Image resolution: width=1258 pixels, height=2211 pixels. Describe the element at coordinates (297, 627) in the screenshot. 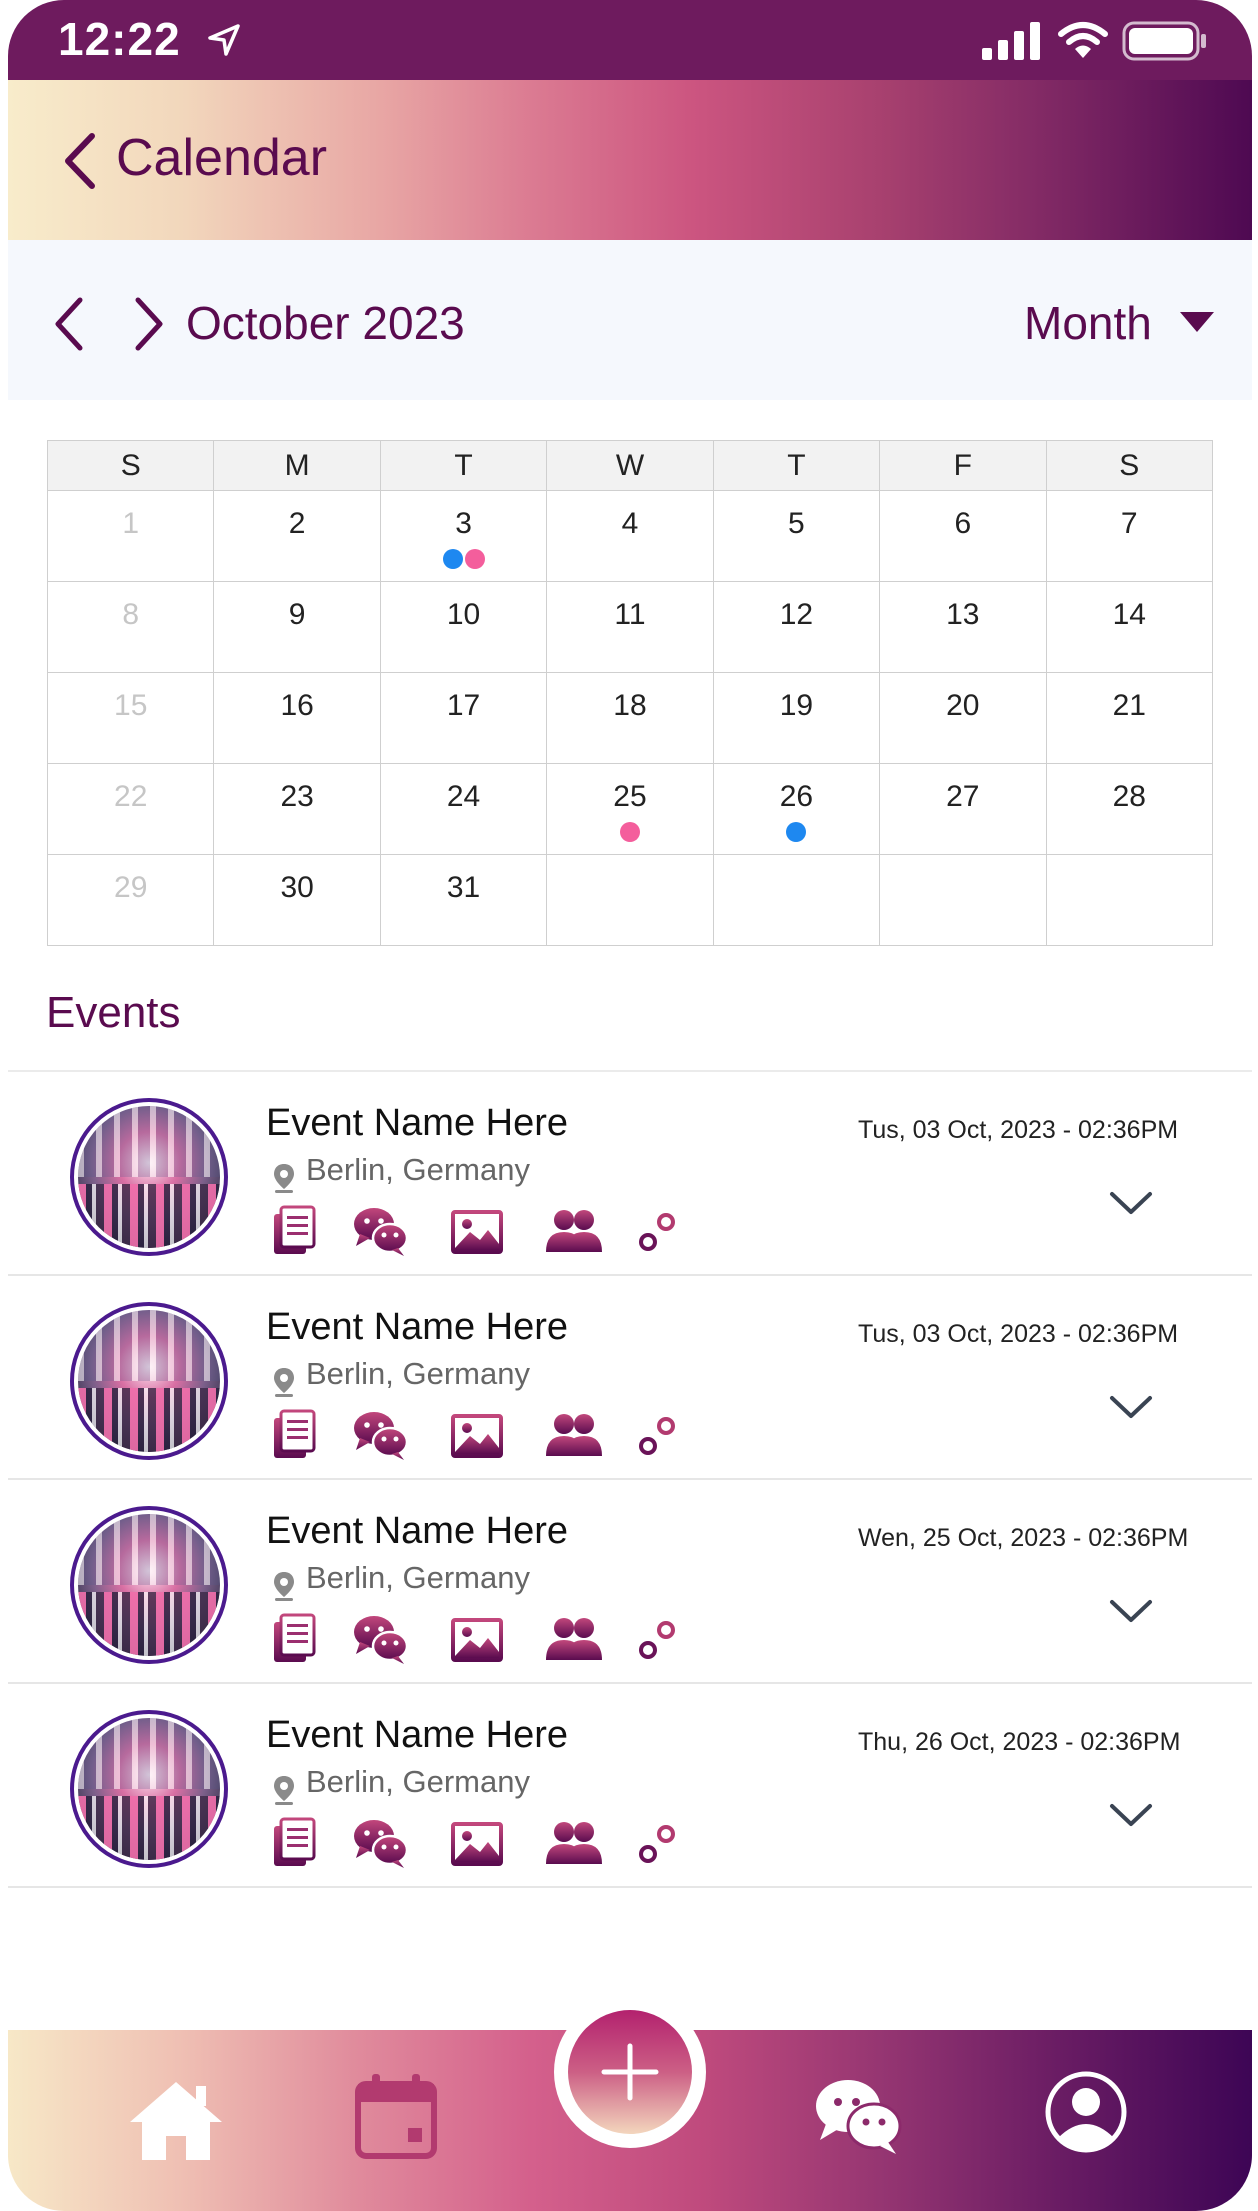

I see `calendar-day-cell: 9` at that location.